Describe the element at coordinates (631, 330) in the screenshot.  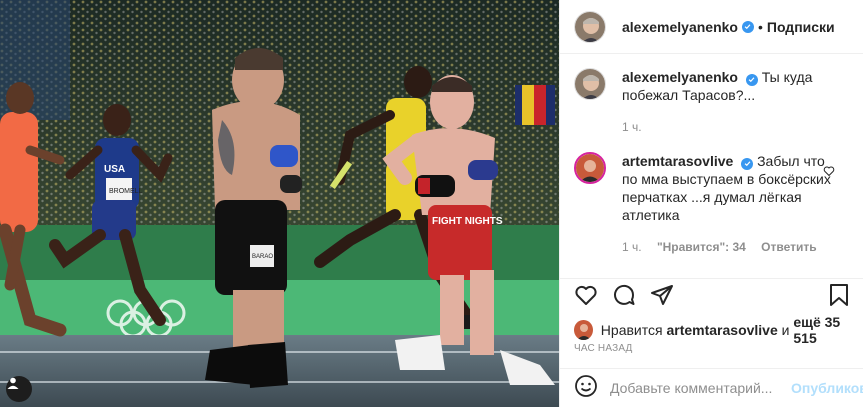
I see `likes-prefix: Нравится` at that location.